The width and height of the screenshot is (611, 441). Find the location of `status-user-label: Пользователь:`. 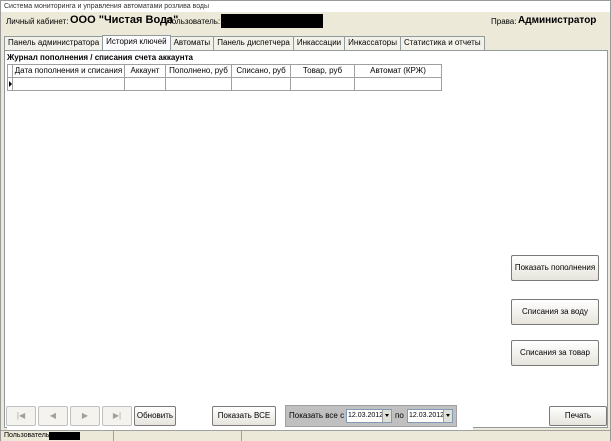

status-user-label: Пользователь: is located at coordinates (28, 435).